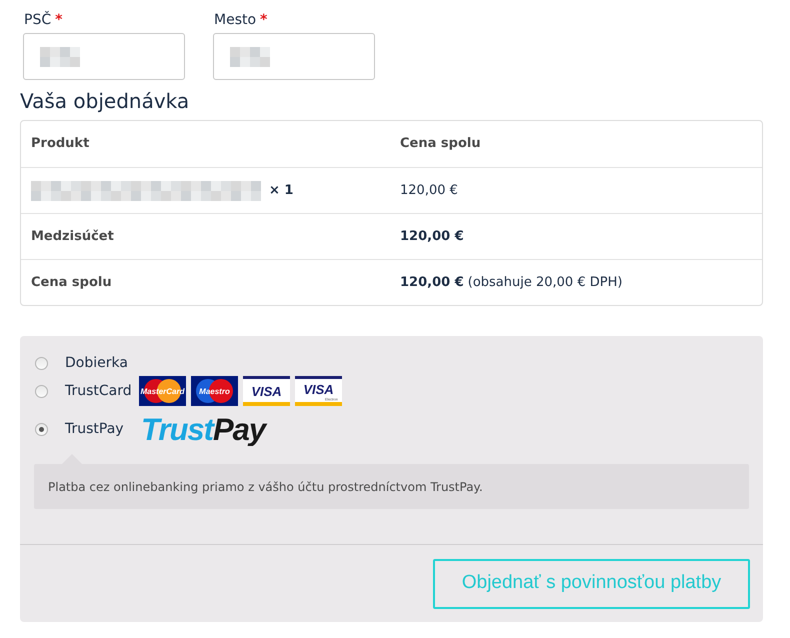  What do you see at coordinates (72, 283) in the screenshot?
I see `total-label: Cena spolu` at bounding box center [72, 283].